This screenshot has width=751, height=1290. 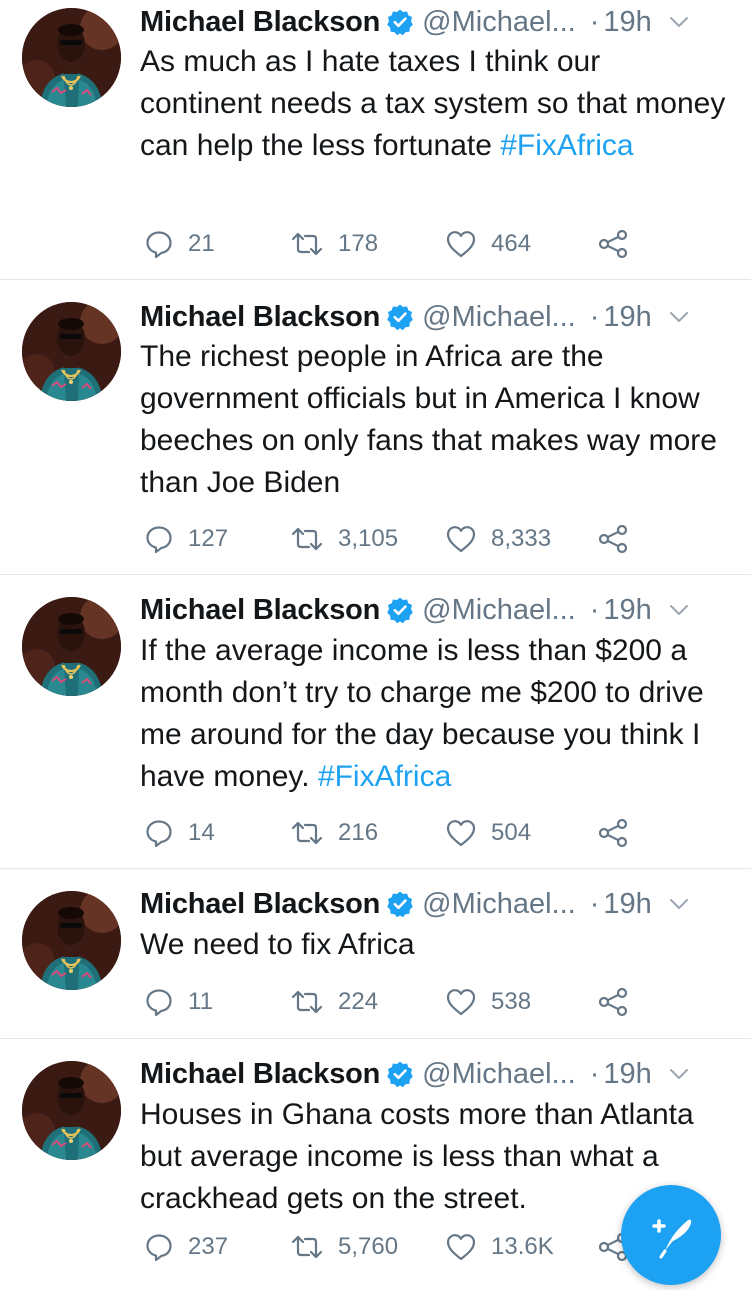 I want to click on retweet-button: 3,105, so click(x=344, y=539).